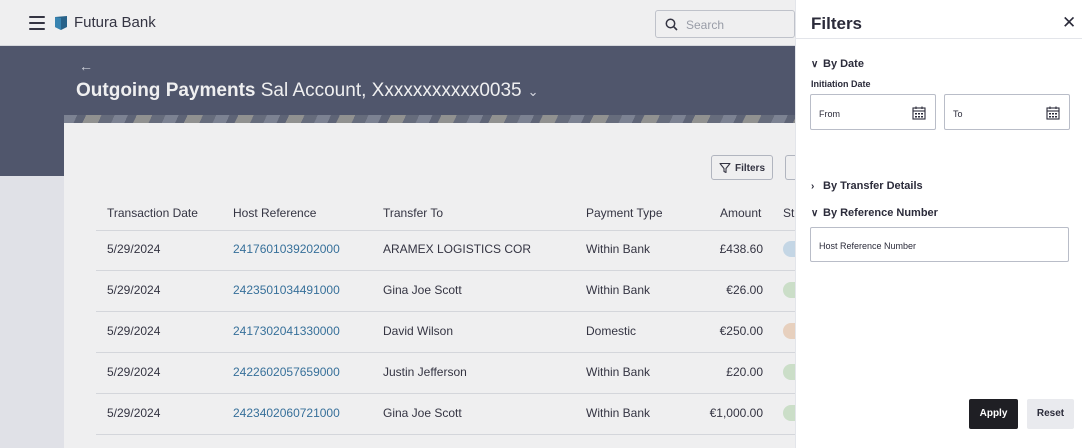  I want to click on filter-funnel-icon, so click(725, 168).